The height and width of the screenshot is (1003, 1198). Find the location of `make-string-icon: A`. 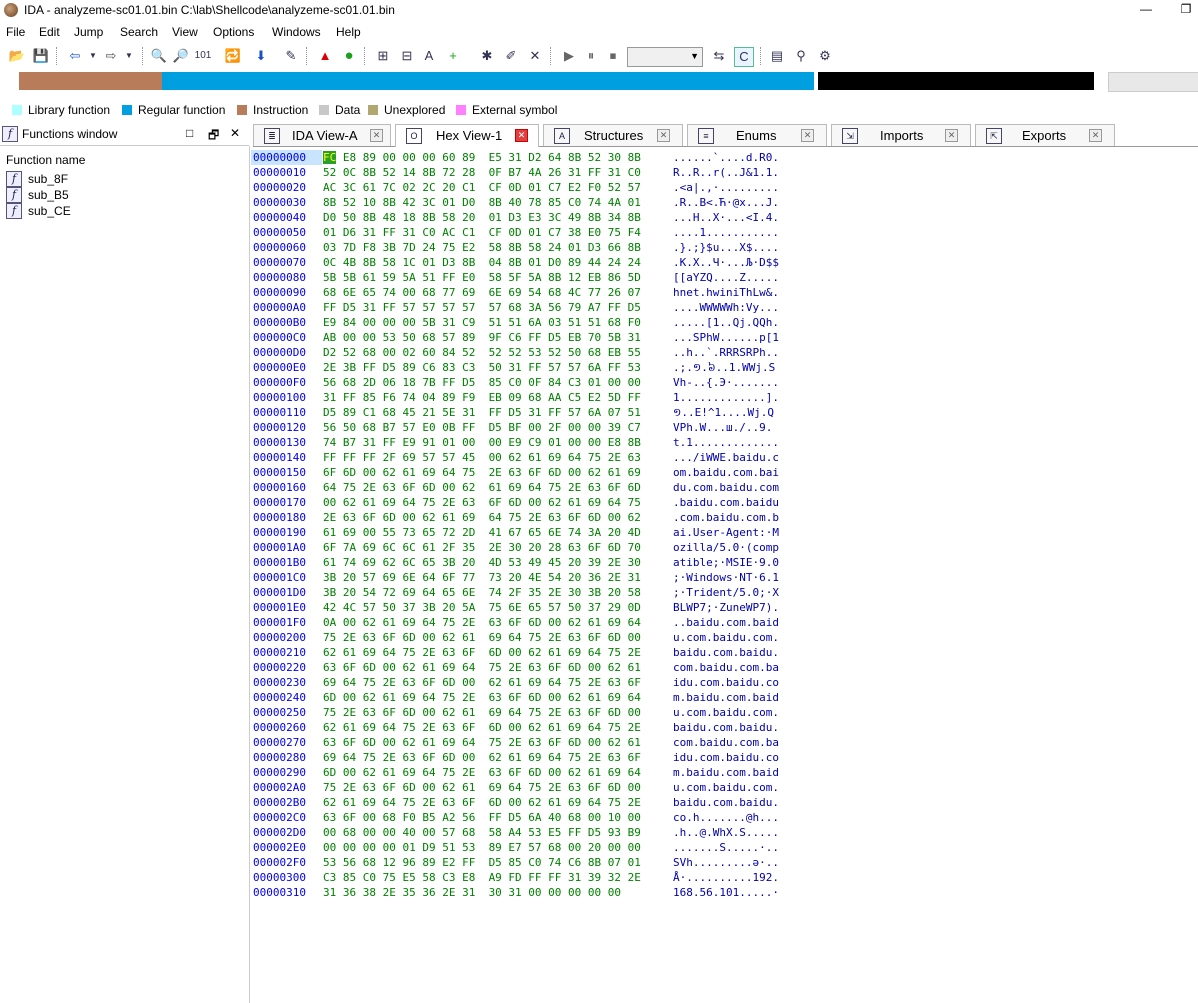

make-string-icon: A is located at coordinates (429, 56).